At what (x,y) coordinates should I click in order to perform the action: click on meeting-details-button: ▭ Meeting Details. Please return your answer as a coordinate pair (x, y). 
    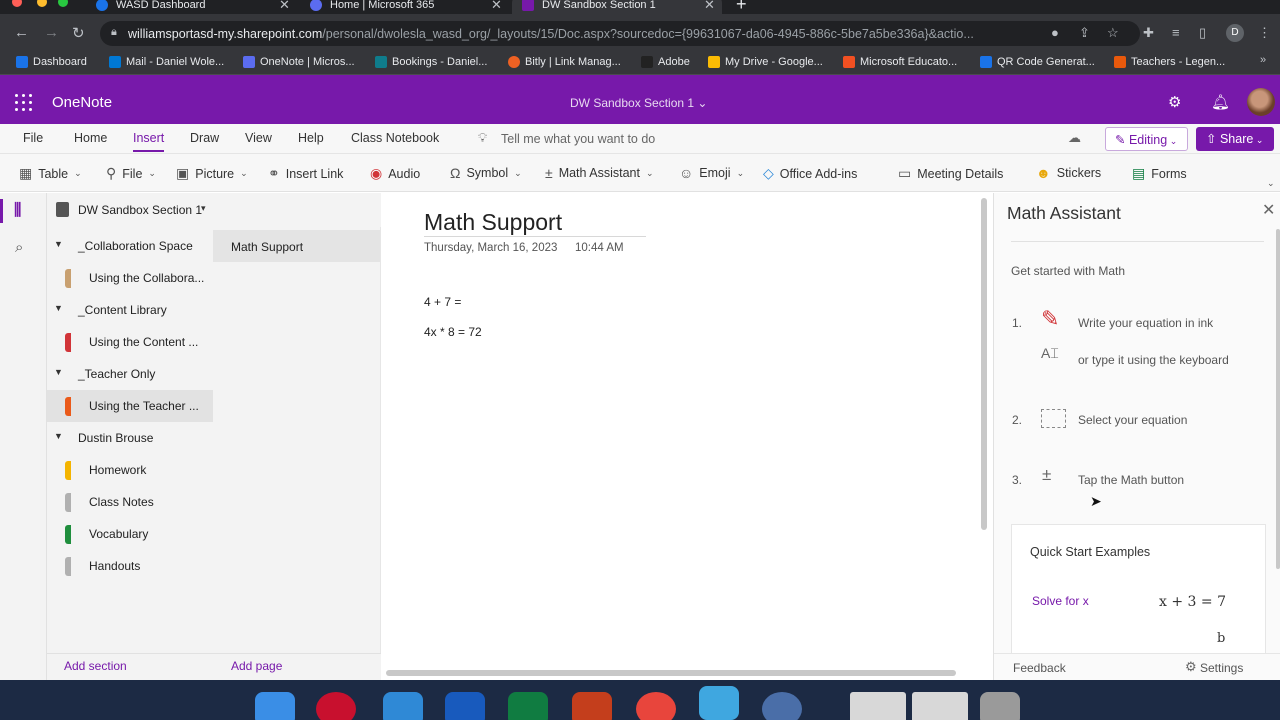
    Looking at the image, I should click on (950, 173).